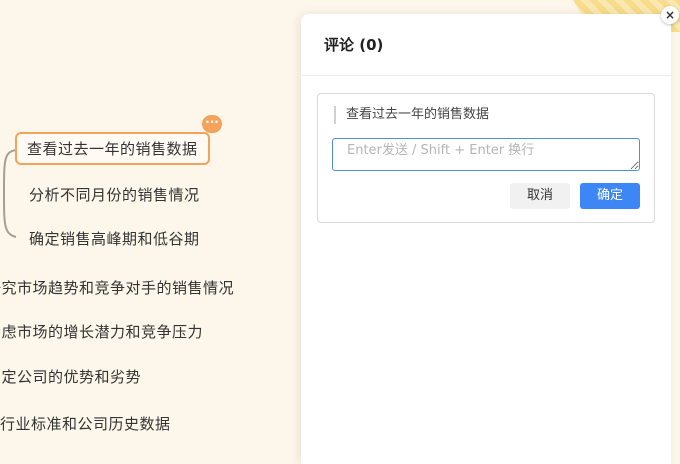  What do you see at coordinates (670, 15) in the screenshot?
I see `close-icon: ×` at bounding box center [670, 15].